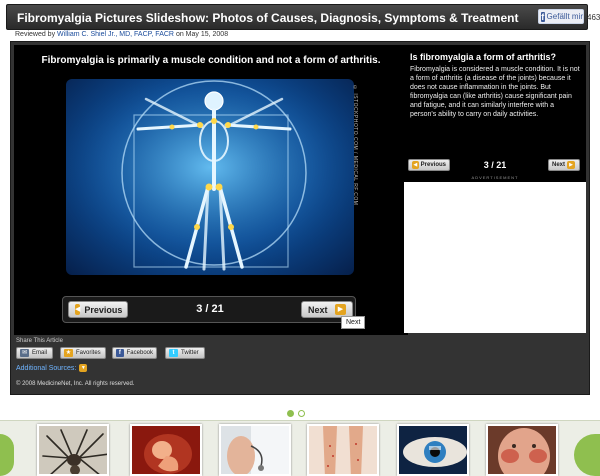  I want to click on image-credit: © ISTOCKPHOTO.COM / MEDICAL RF.COM, so click(355, 145).